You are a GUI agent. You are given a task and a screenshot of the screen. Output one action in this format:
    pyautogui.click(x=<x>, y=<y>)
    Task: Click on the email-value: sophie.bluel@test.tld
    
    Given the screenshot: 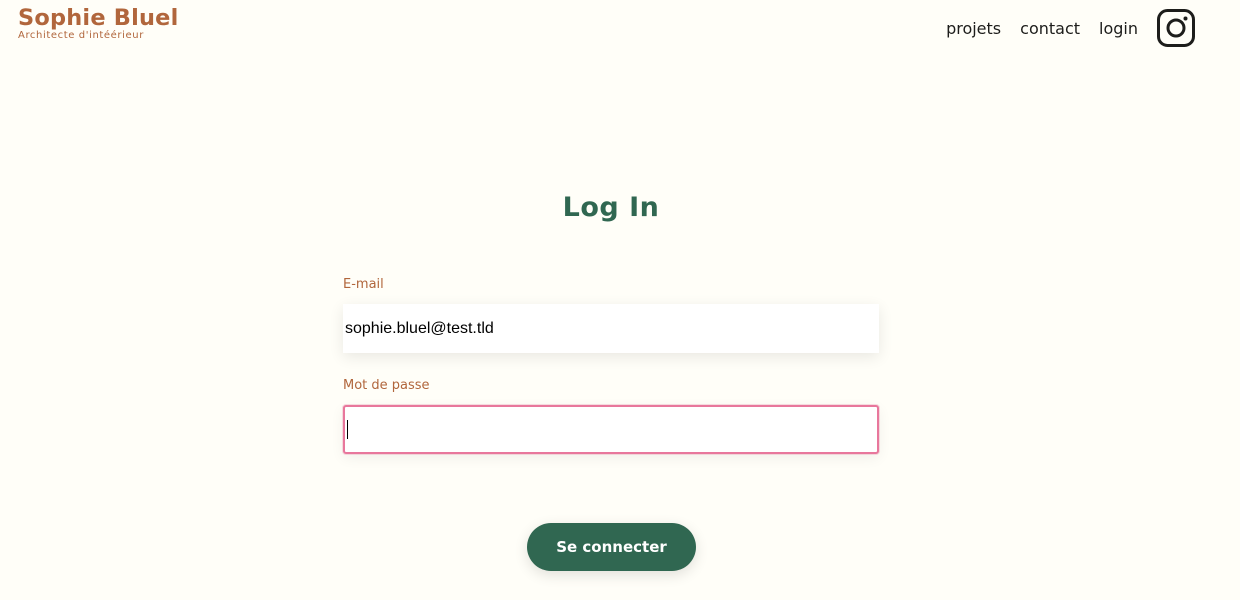 What is the action you would take?
    pyautogui.click(x=419, y=328)
    